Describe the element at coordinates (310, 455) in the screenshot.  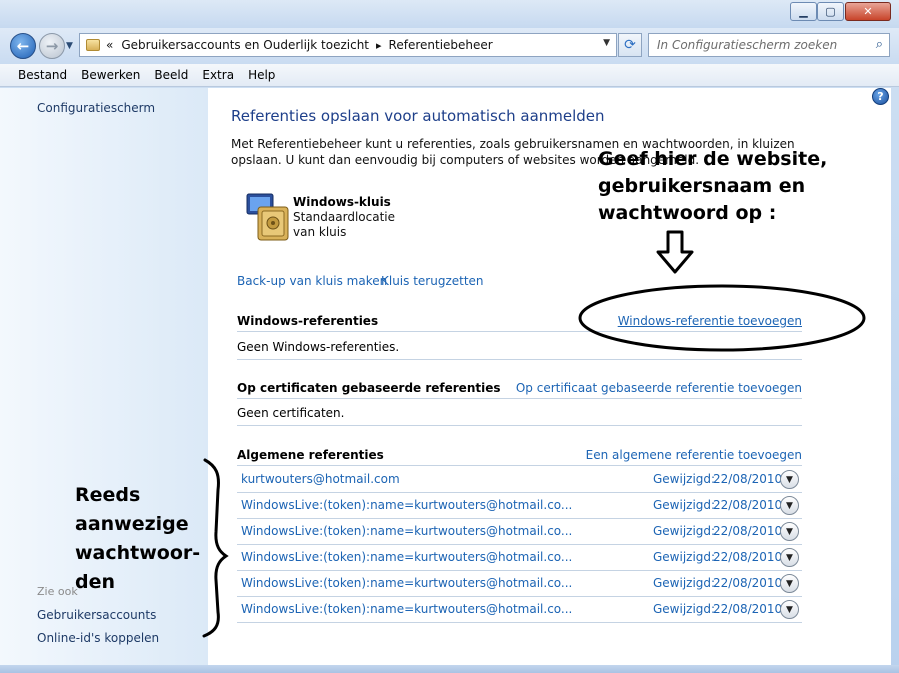
I see `generic-credentials-label: Algemene referenties` at that location.